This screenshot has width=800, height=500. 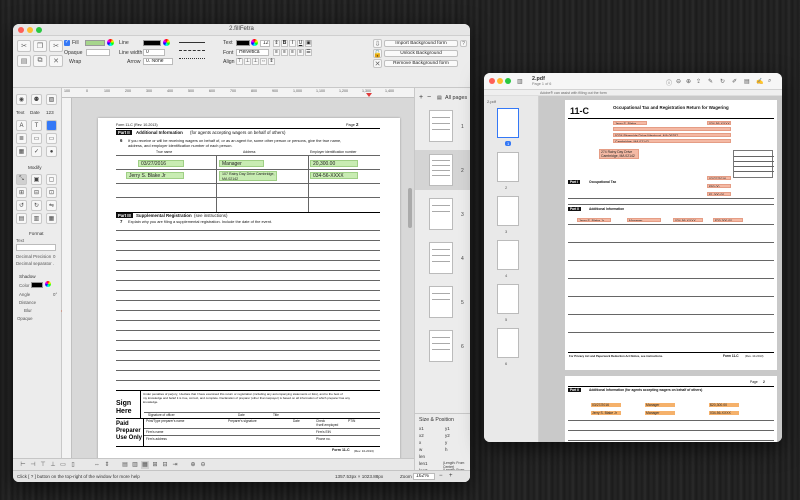 What do you see at coordinates (56, 46) in the screenshot?
I see `cut-icon: ✂` at bounding box center [56, 46].